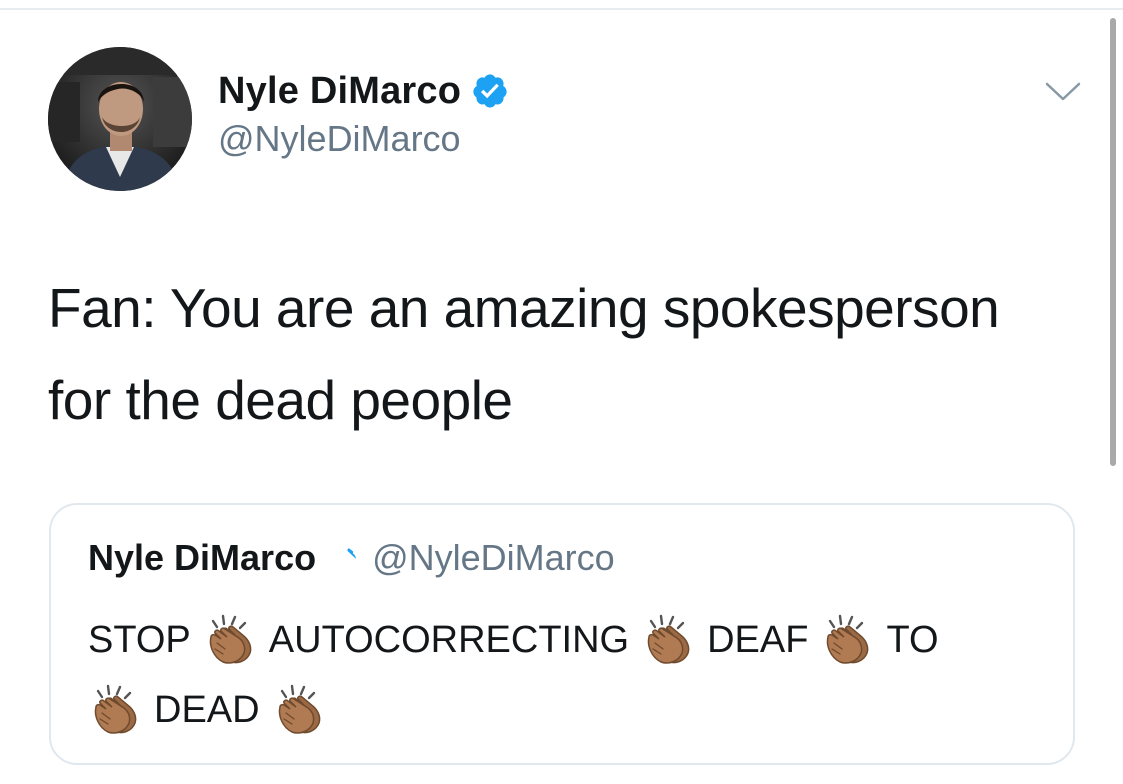 The height and width of the screenshot is (784, 1123). I want to click on chevron-down-icon, so click(1063, 92).